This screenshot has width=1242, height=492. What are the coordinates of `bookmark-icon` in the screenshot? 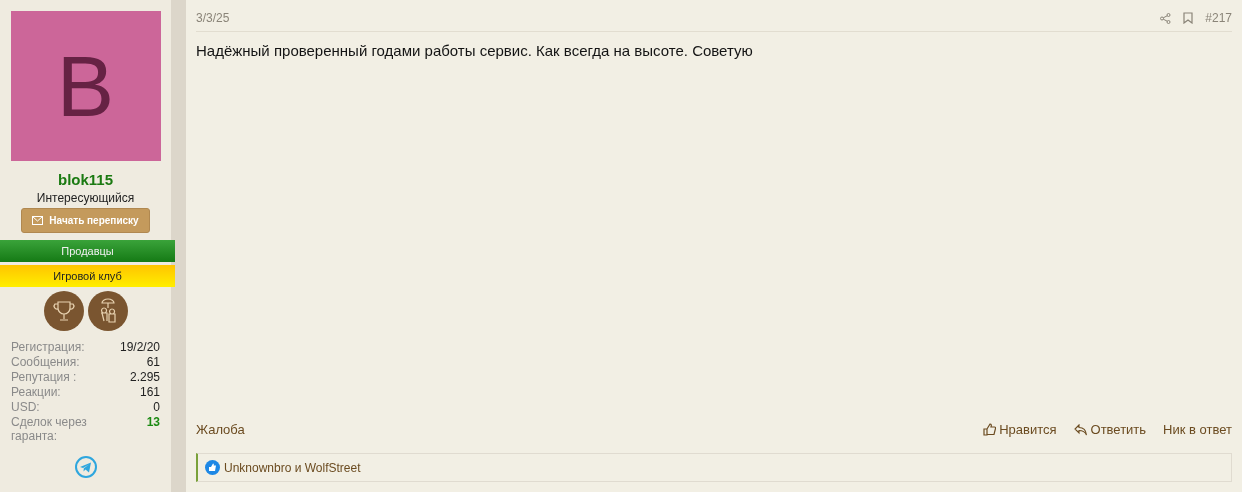 It's located at (1188, 18).